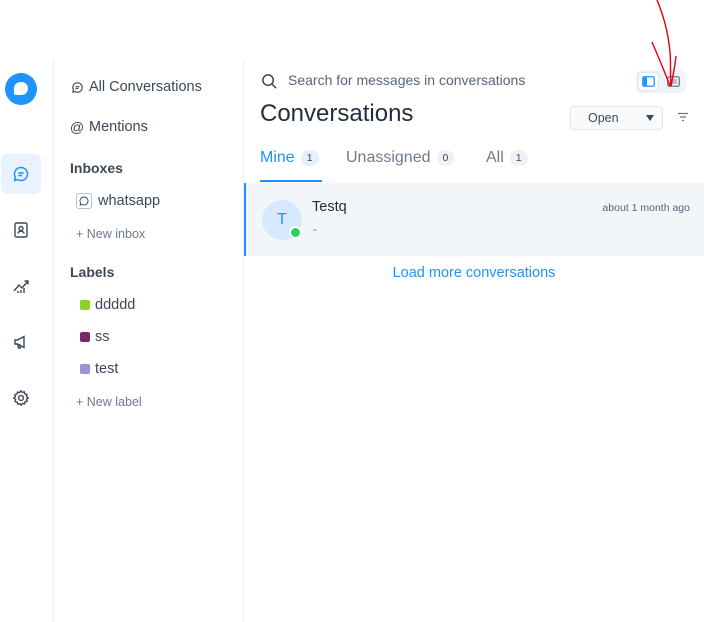 The height and width of the screenshot is (622, 704). Describe the element at coordinates (683, 117) in the screenshot. I see `sort-filter-icon` at that location.